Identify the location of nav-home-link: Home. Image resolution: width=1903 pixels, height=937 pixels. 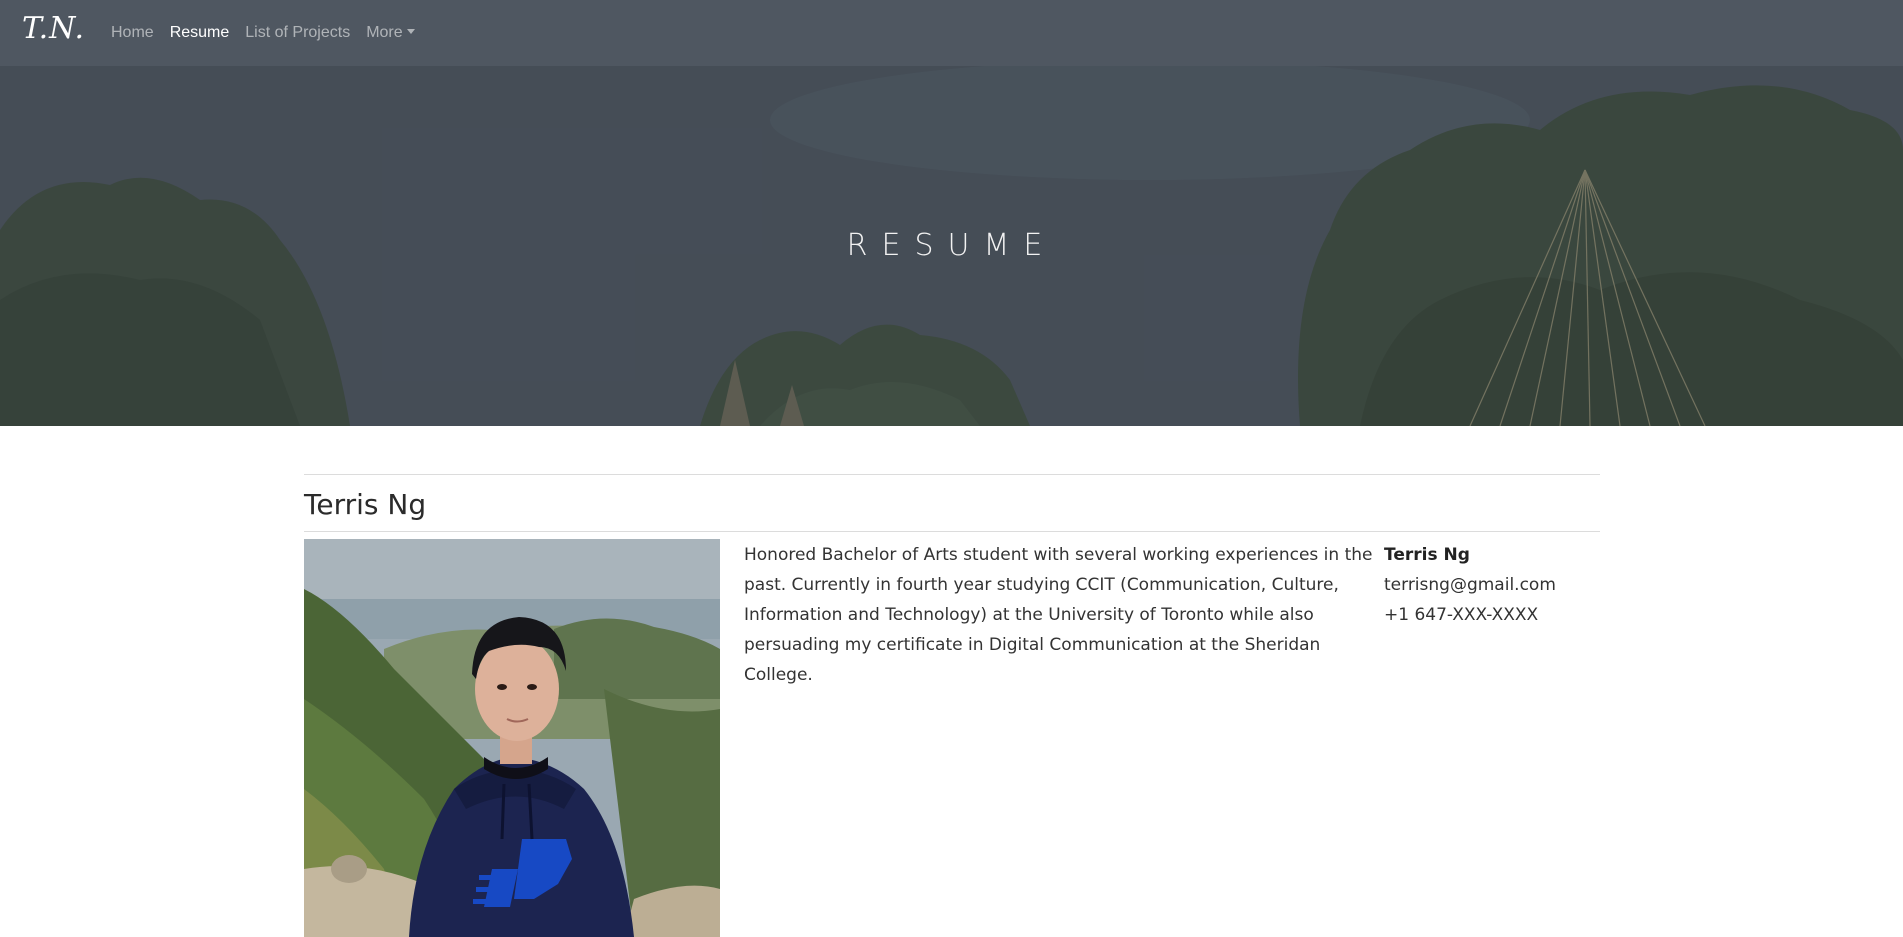
(132, 33).